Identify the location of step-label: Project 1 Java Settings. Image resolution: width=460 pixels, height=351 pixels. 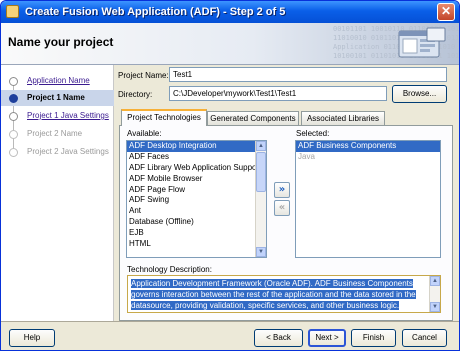
(68, 115).